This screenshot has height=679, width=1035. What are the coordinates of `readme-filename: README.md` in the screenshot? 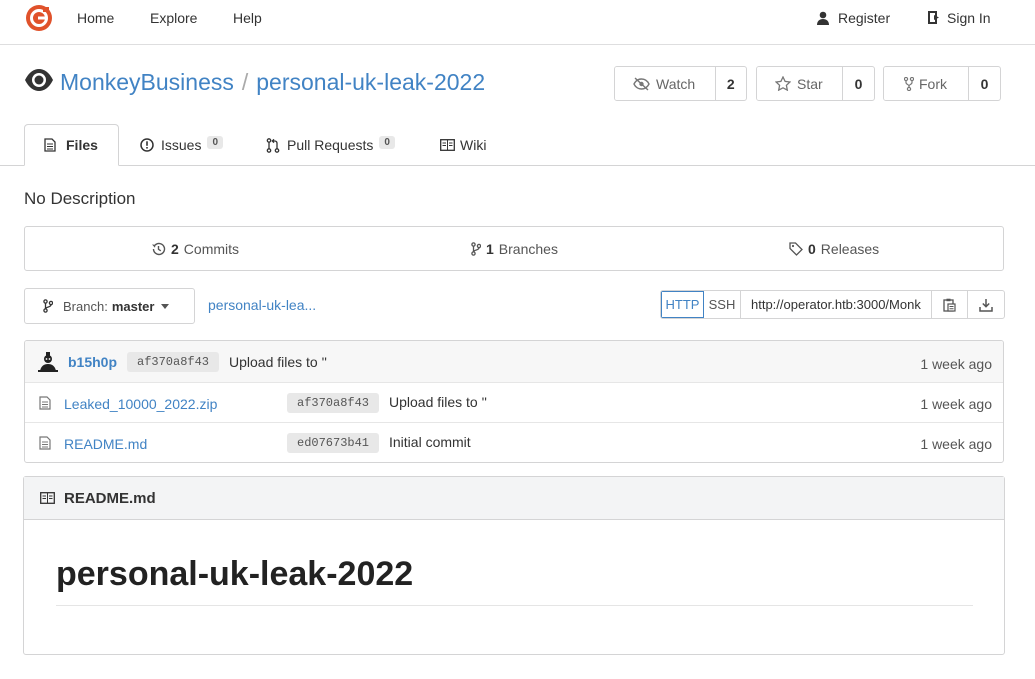 It's located at (110, 498).